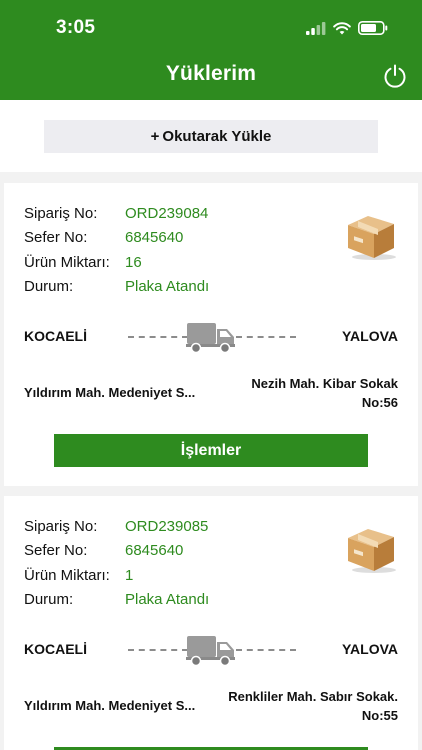 Image resolution: width=422 pixels, height=750 pixels. What do you see at coordinates (324, 383) in the screenshot?
I see `destination-address-line1: Nezih Mah. Kibar Sokak` at bounding box center [324, 383].